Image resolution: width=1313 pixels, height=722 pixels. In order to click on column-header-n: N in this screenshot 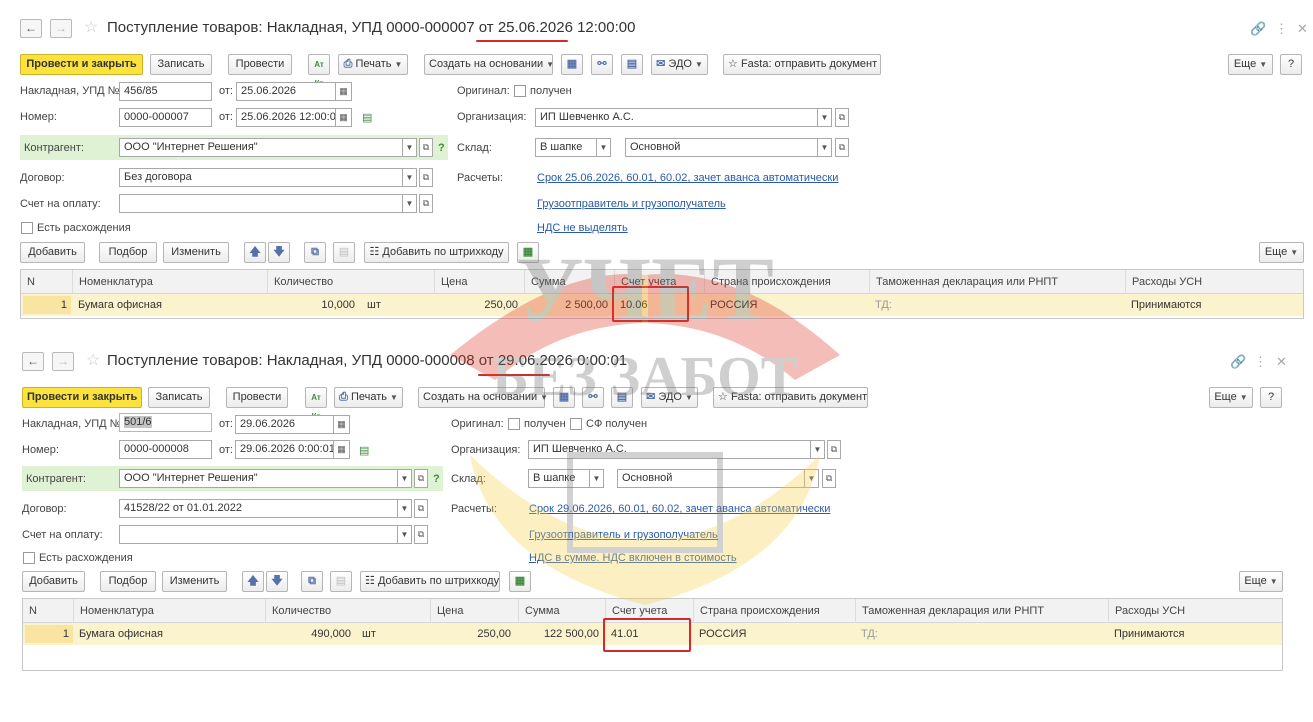, I will do `click(46, 282)`.